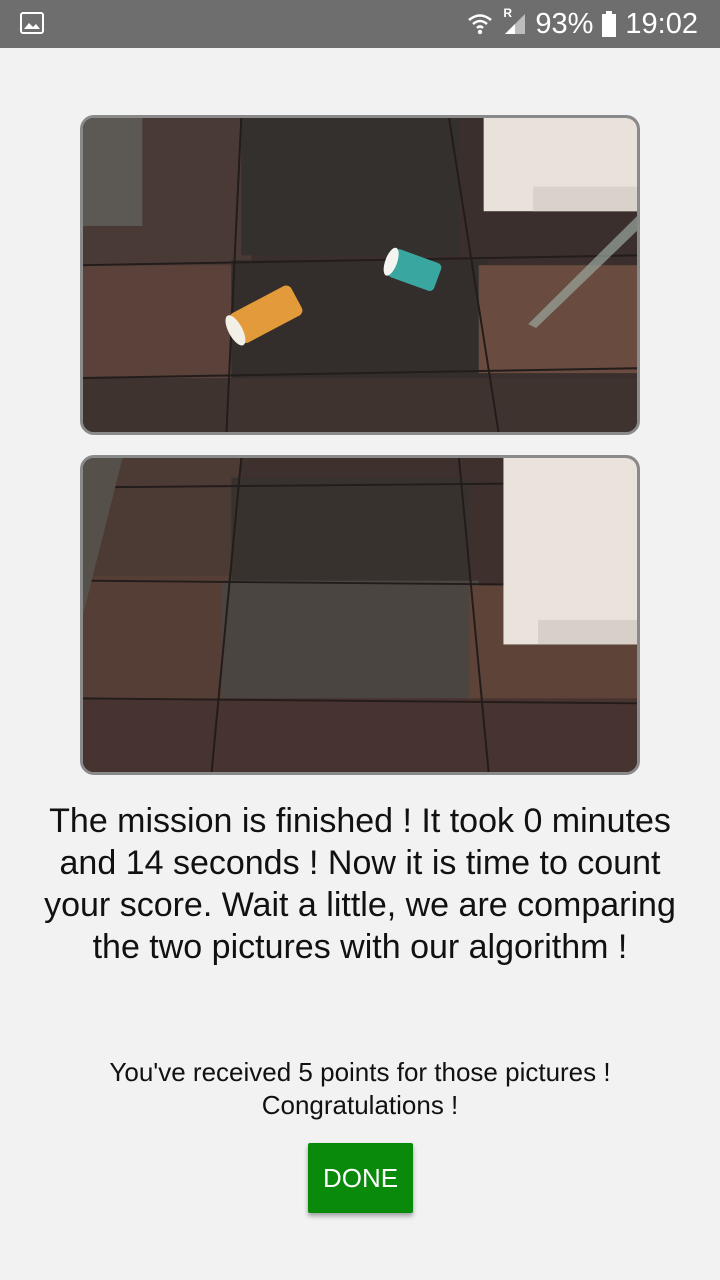  What do you see at coordinates (564, 23) in the screenshot?
I see `battery-percent: 93%` at bounding box center [564, 23].